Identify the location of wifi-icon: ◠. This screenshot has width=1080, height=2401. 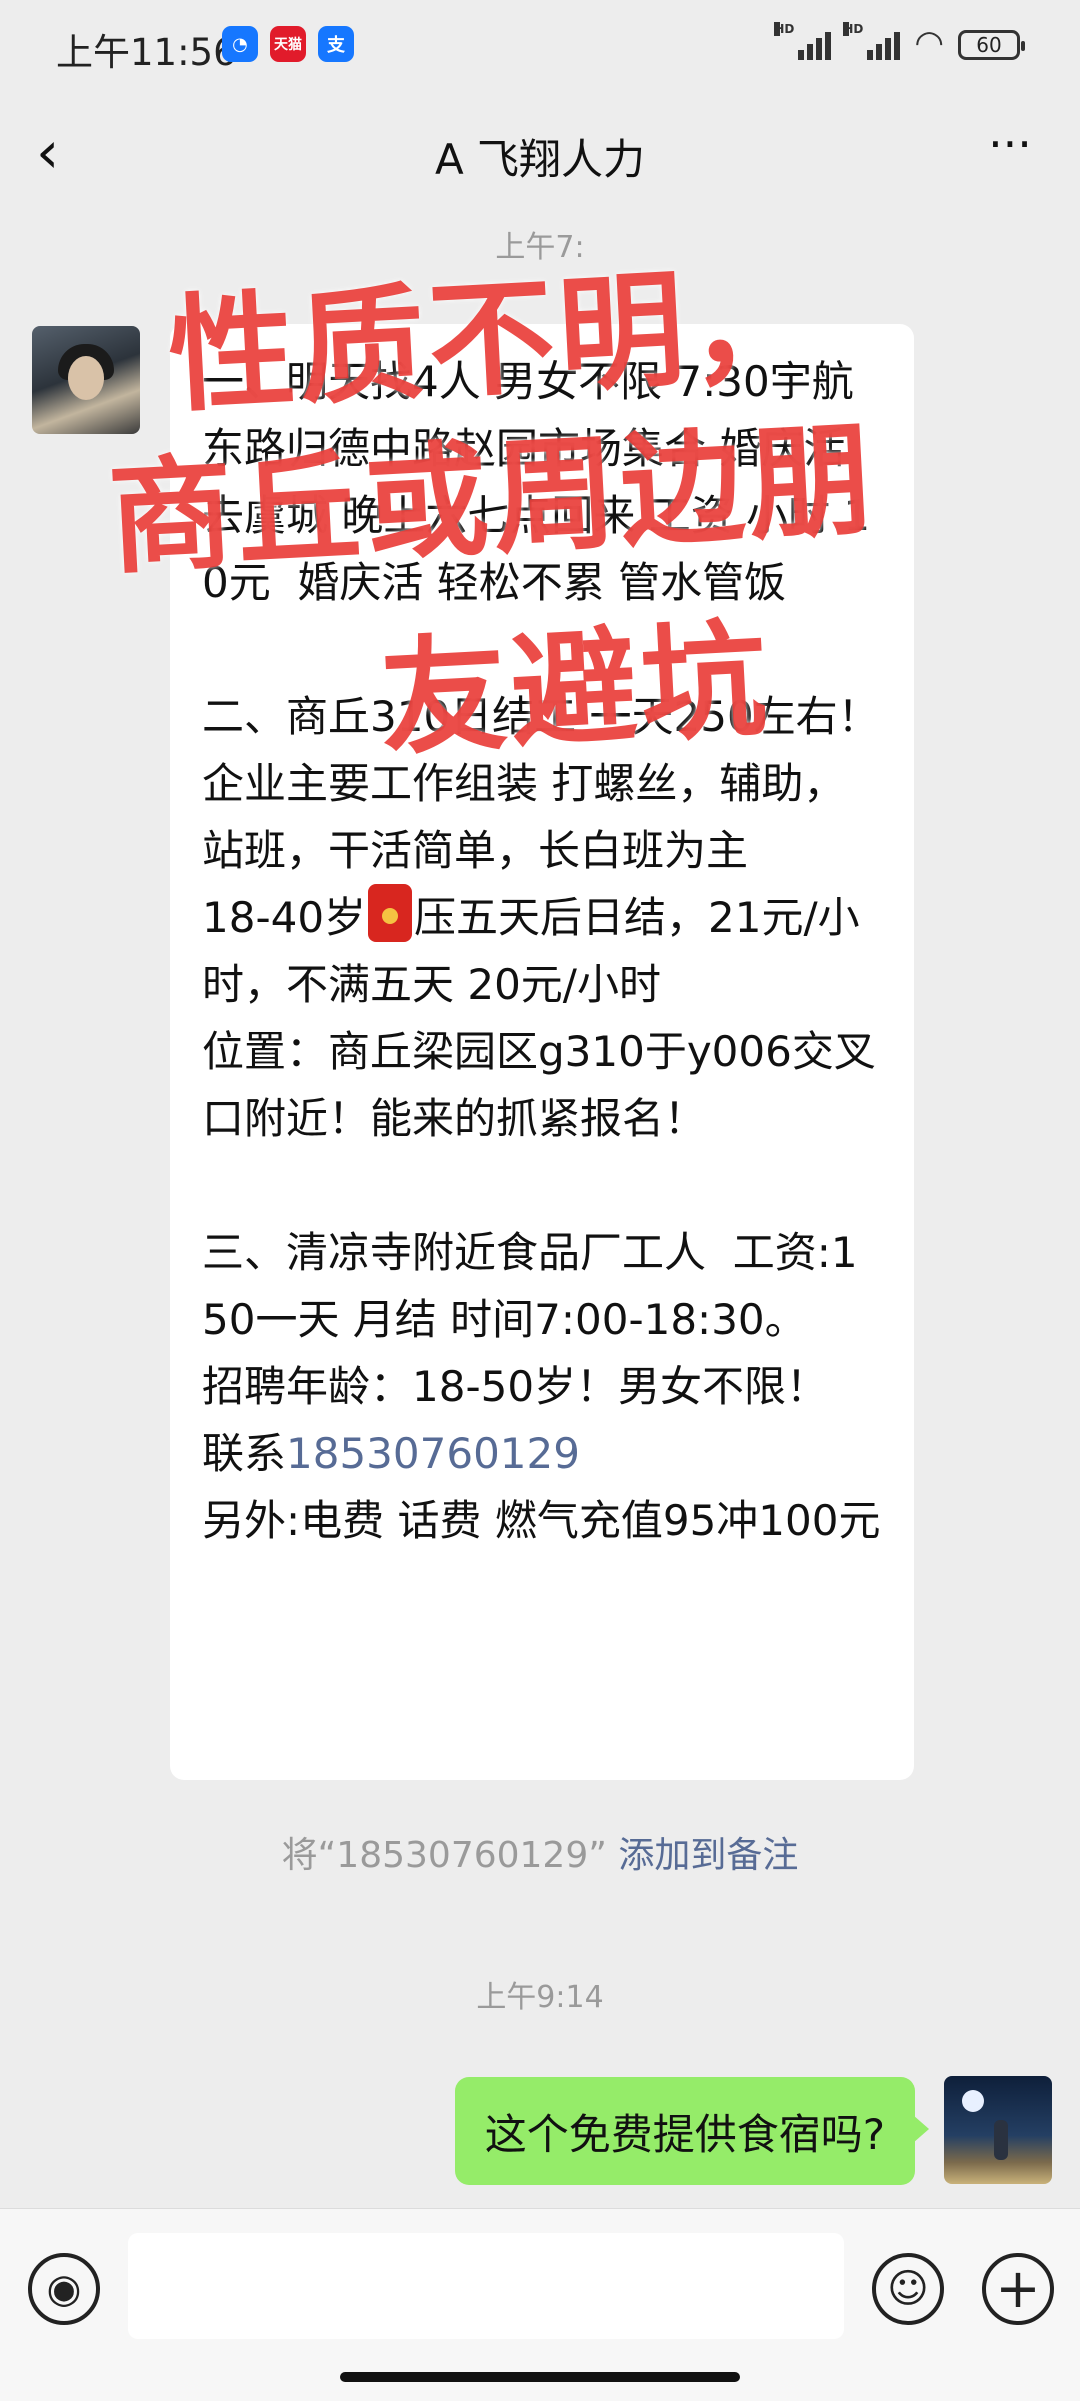
(929, 43).